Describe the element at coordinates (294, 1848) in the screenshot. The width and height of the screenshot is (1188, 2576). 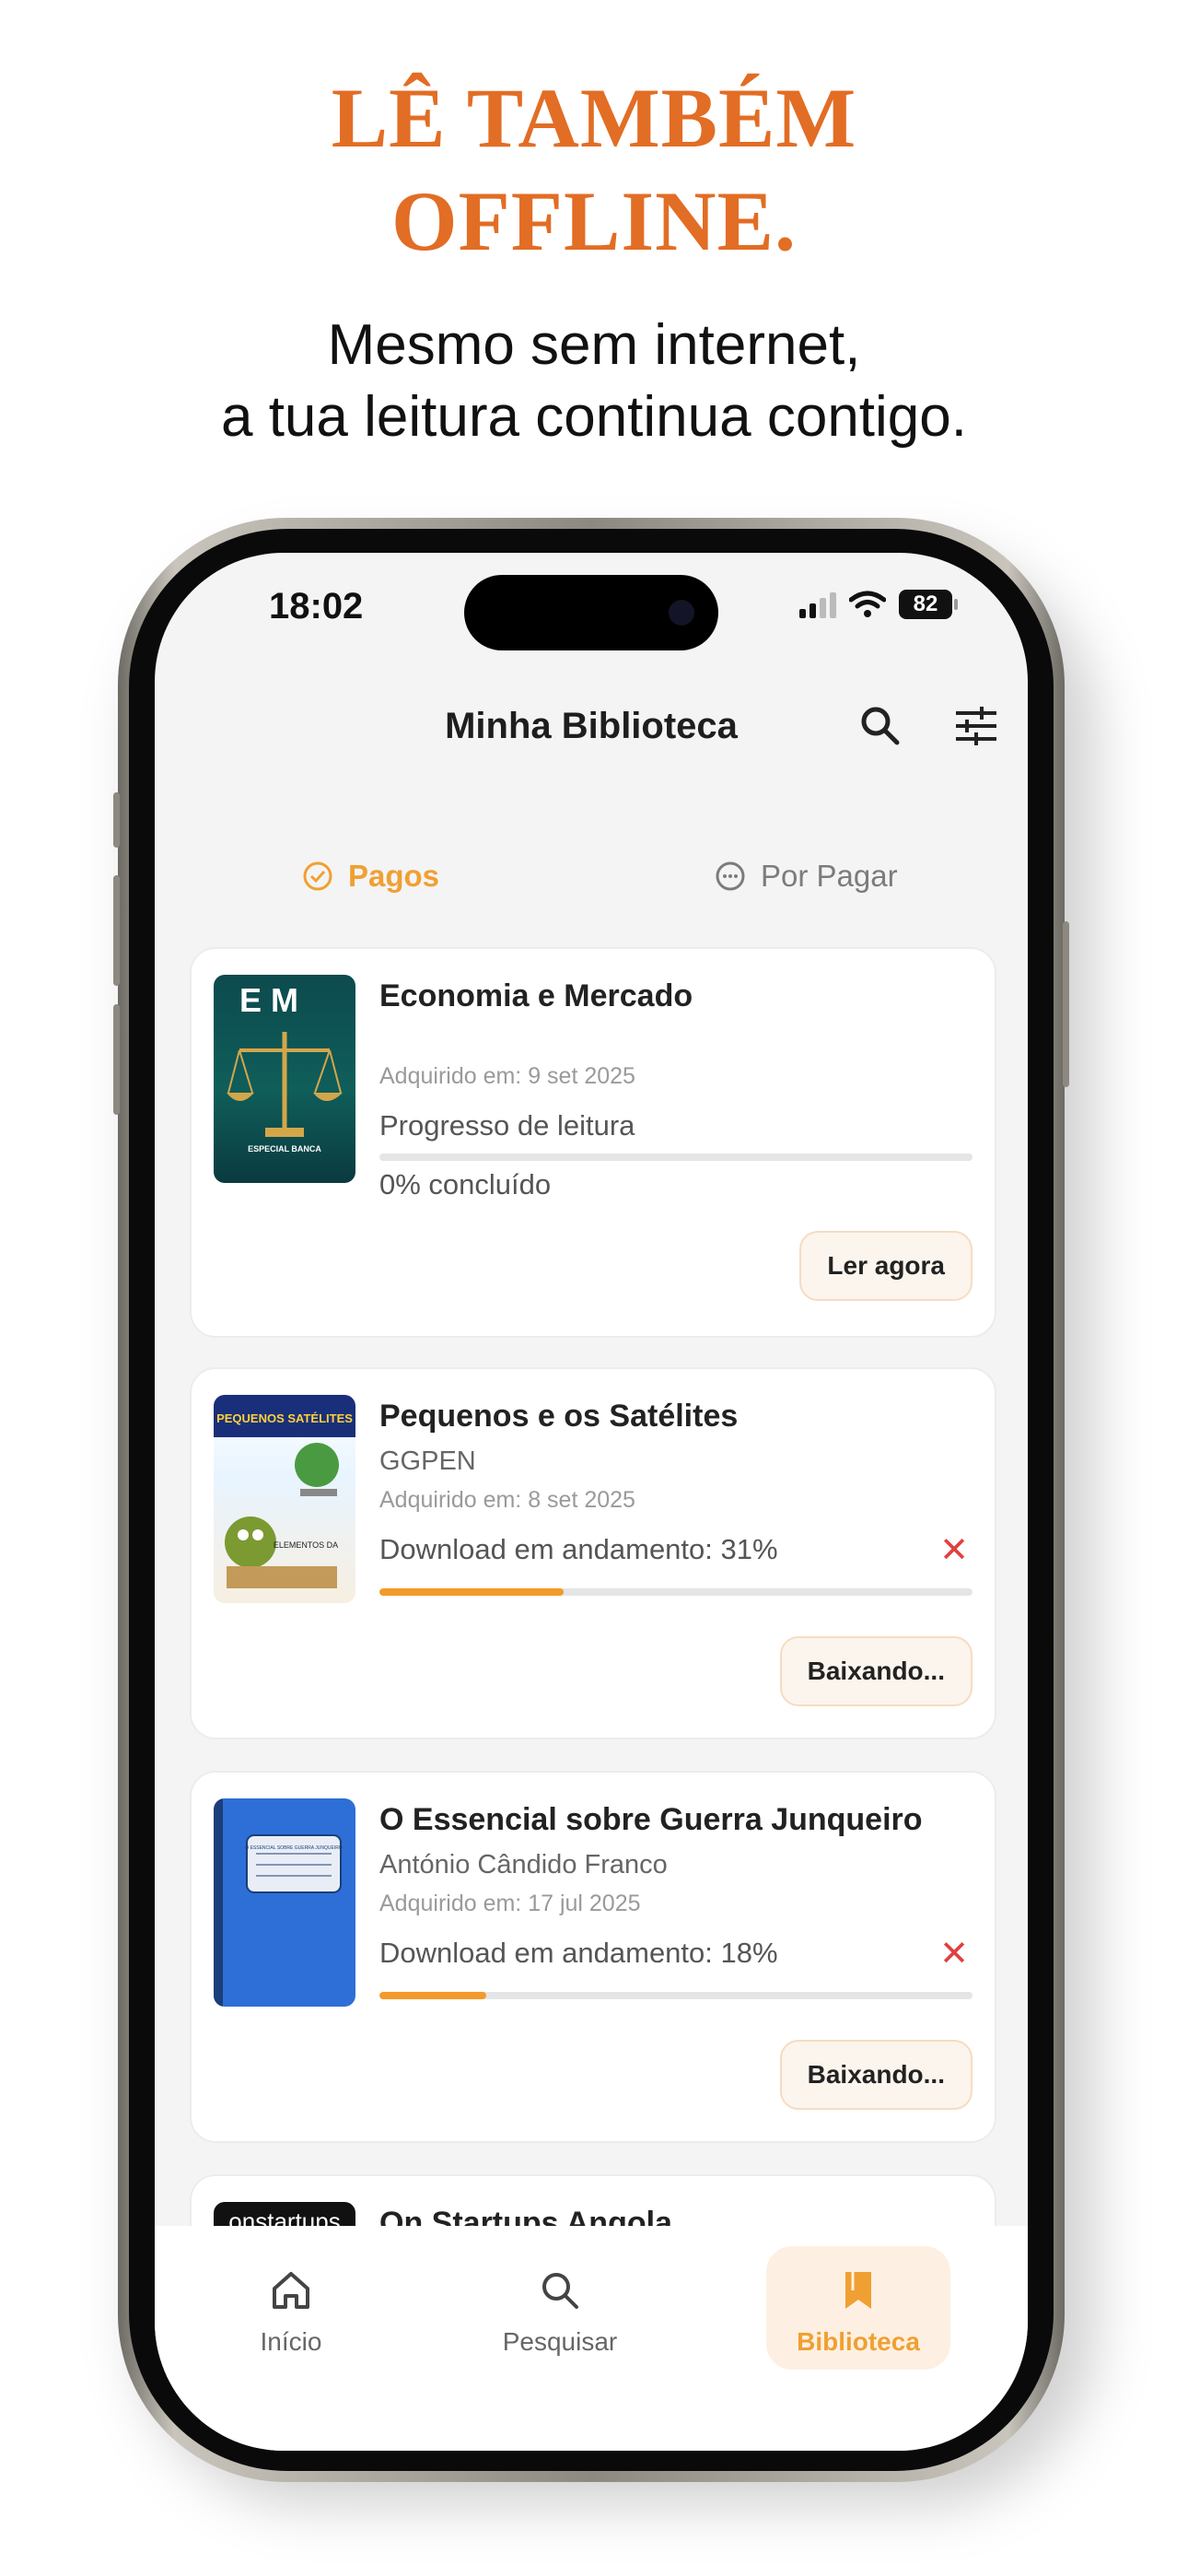
I see `cover-label: O ESSENCIAL SOBRE GUERRA JUNQUEIRO` at that location.